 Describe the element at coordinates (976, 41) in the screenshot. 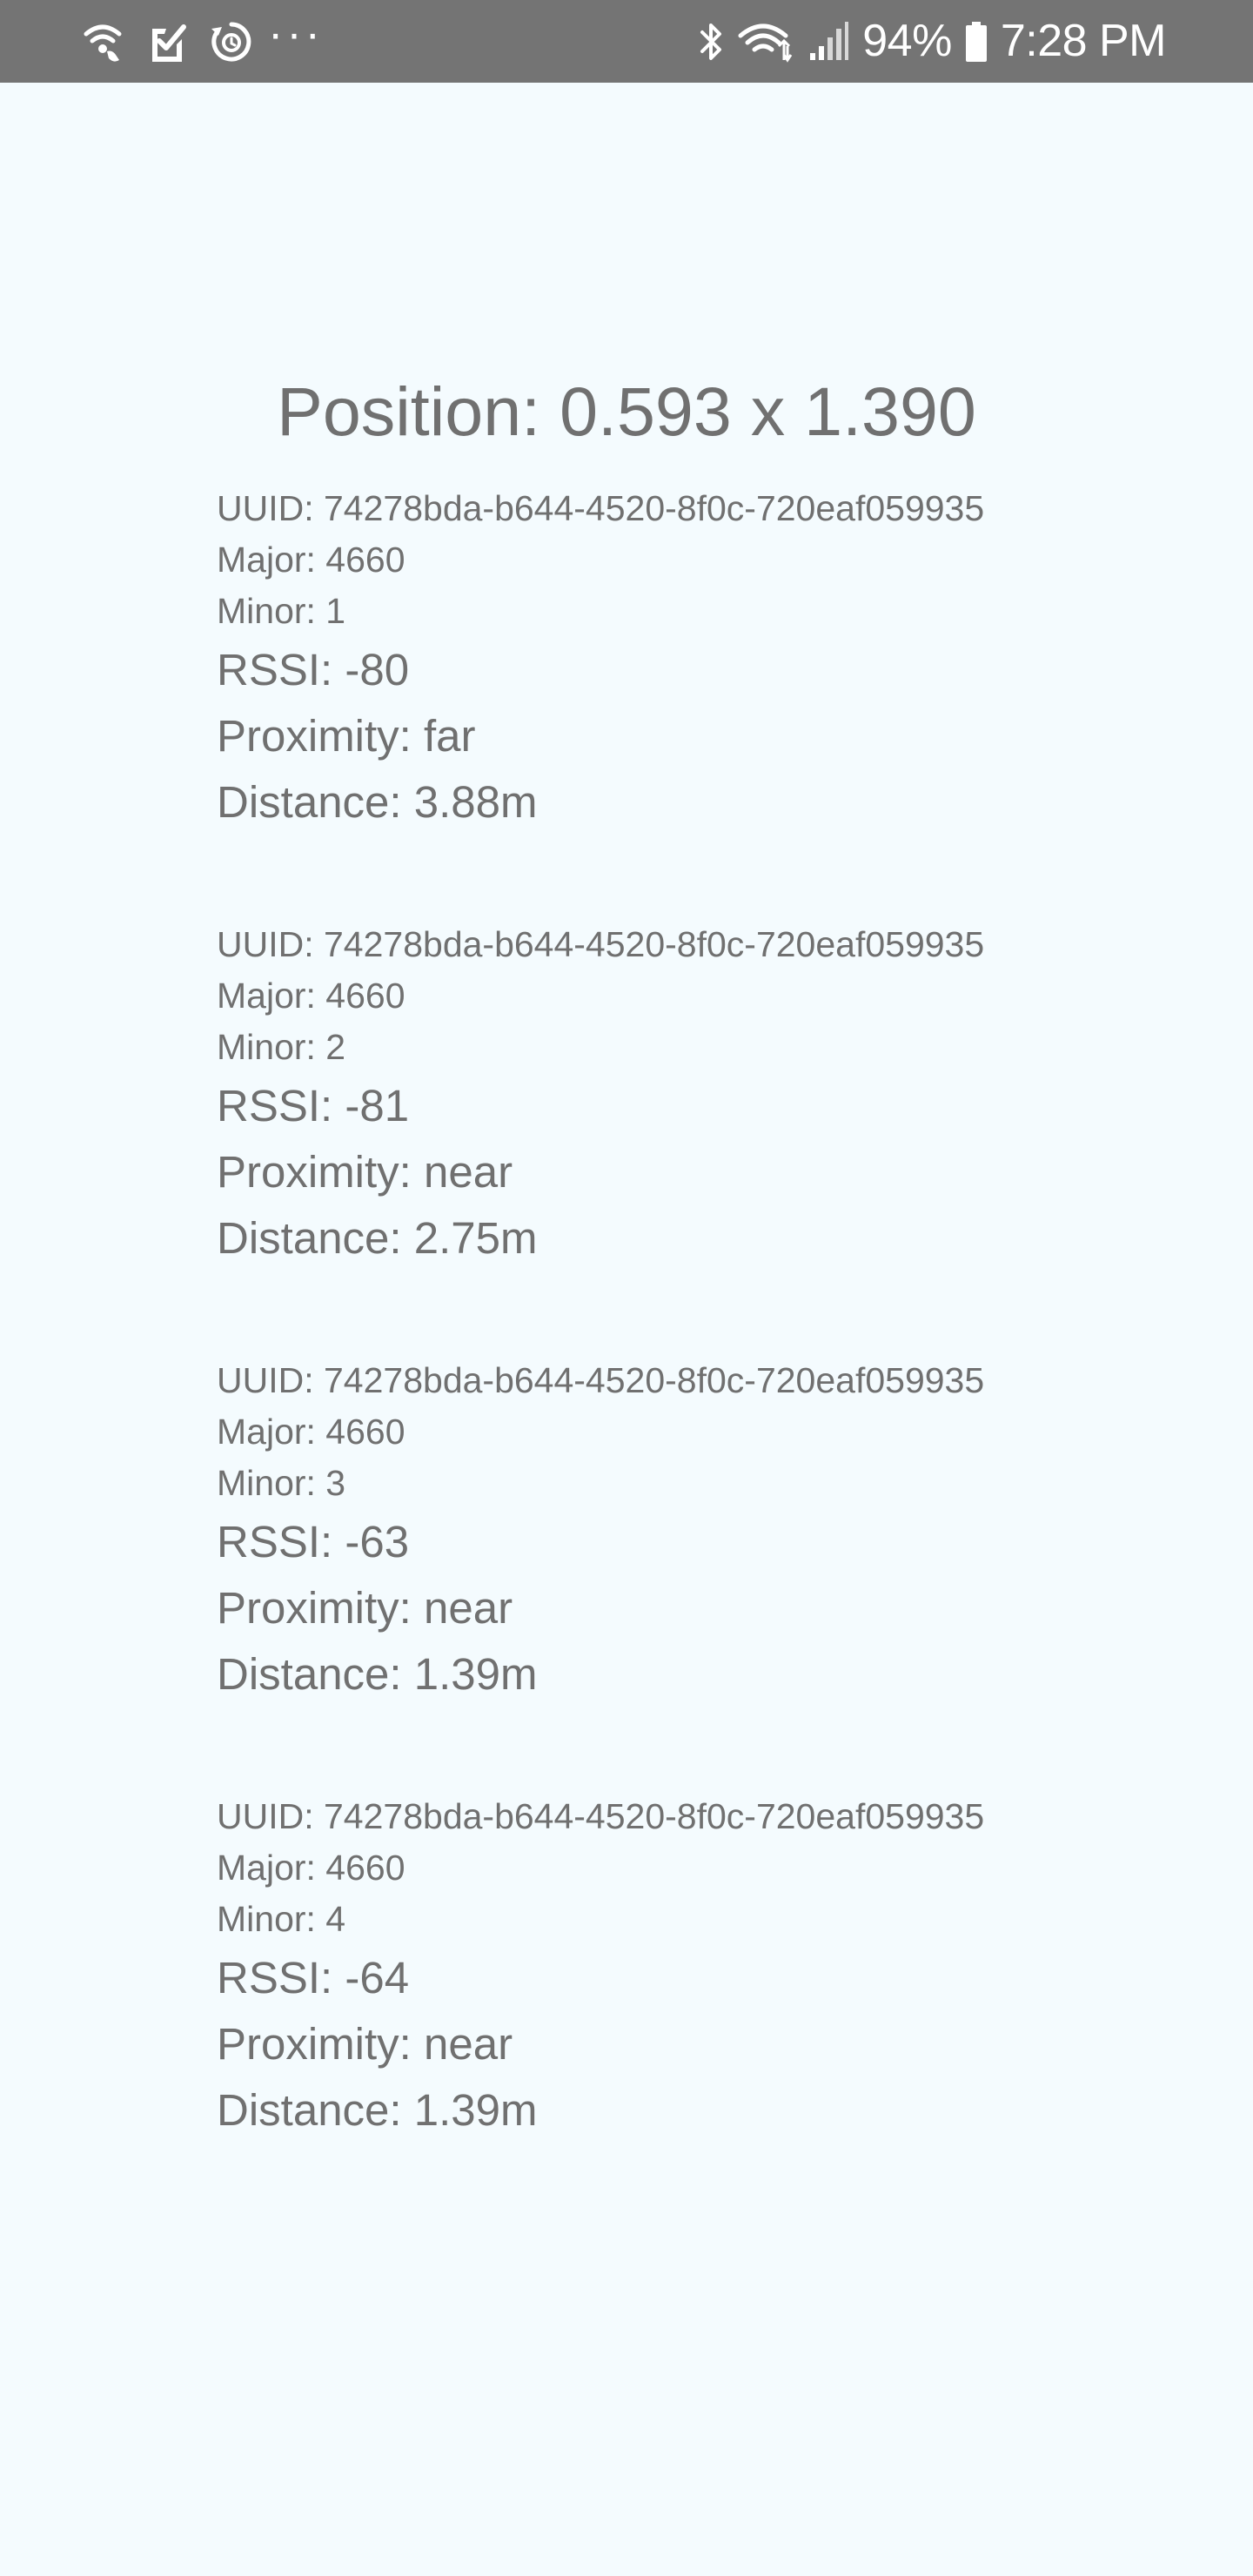

I see `battery-icon` at that location.